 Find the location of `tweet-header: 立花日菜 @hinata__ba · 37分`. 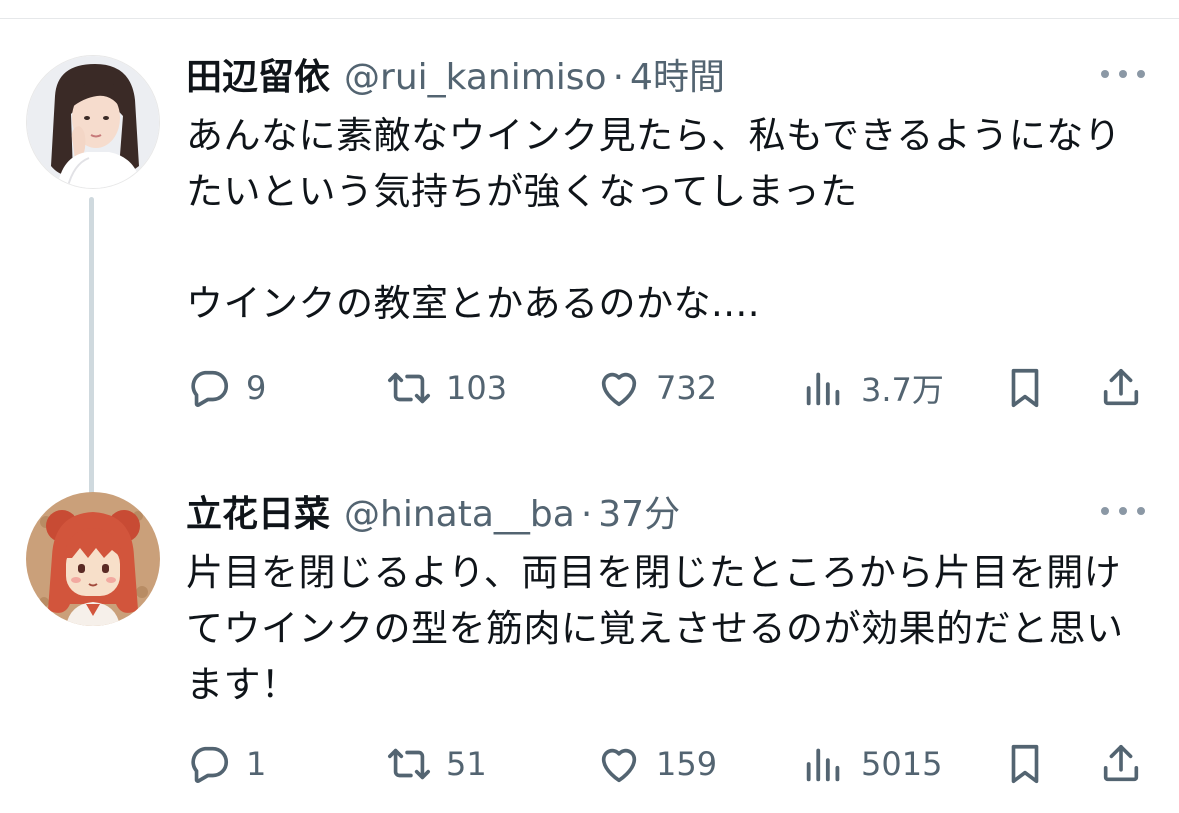

tweet-header: 立花日菜 @hinata__ba · 37分 is located at coordinates (433, 515).